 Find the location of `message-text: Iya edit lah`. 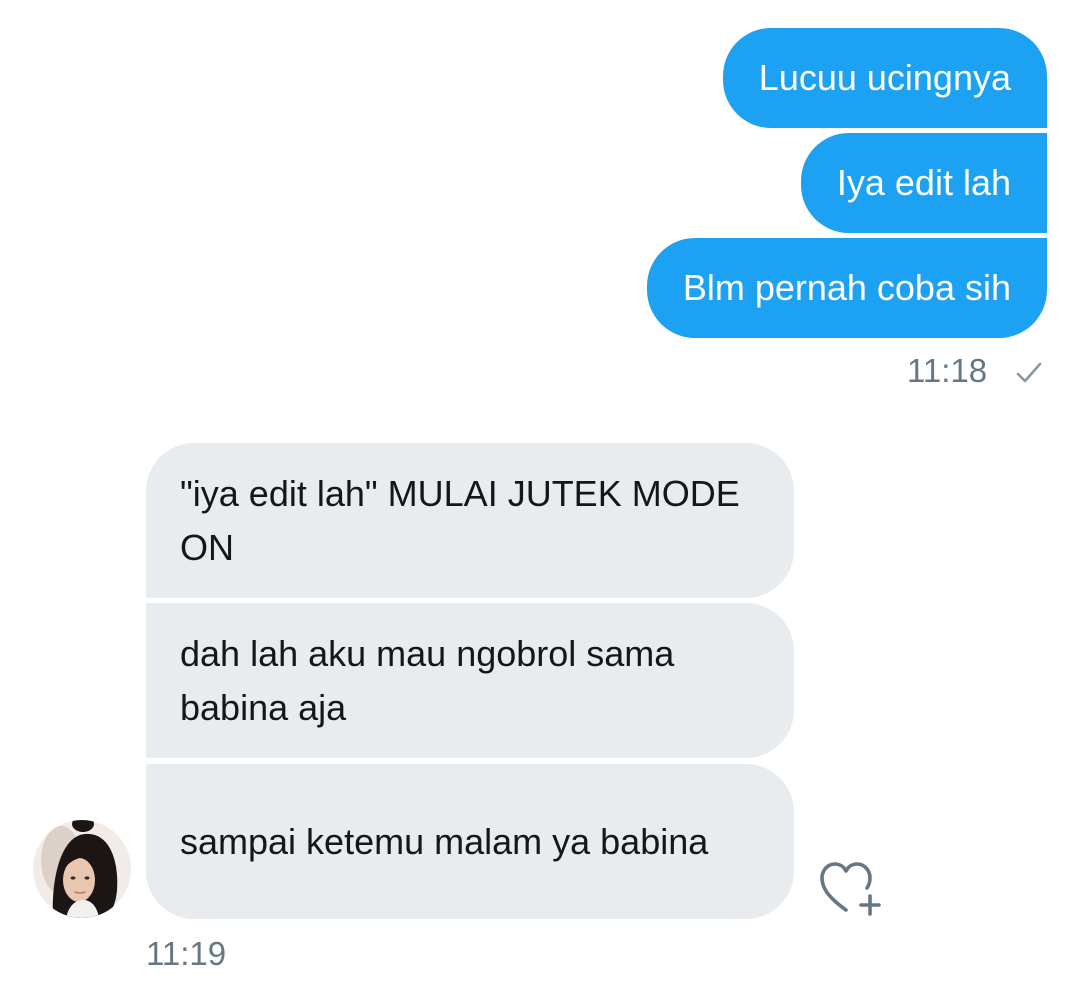

message-text: Iya edit lah is located at coordinates (923, 182).